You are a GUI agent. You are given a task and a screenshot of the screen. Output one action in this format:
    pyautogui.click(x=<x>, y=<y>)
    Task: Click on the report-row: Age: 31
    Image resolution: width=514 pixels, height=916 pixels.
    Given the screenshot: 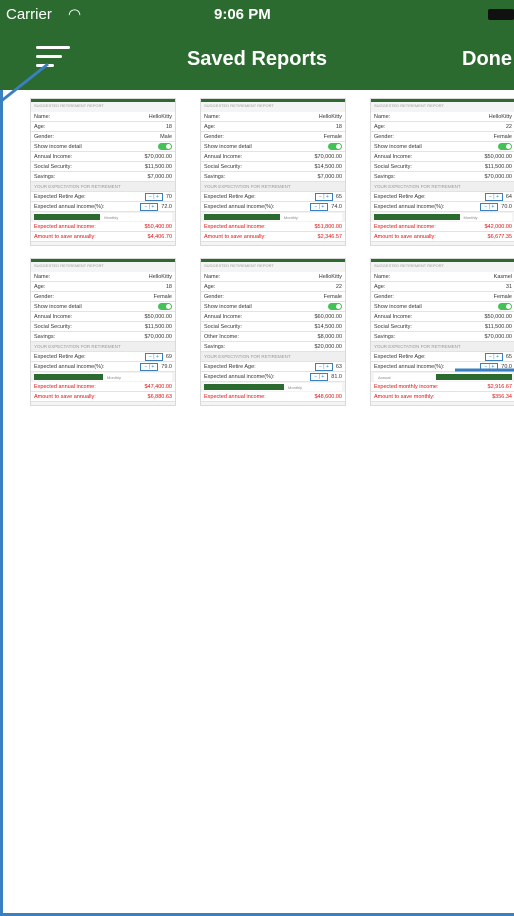 What is the action you would take?
    pyautogui.click(x=442, y=287)
    